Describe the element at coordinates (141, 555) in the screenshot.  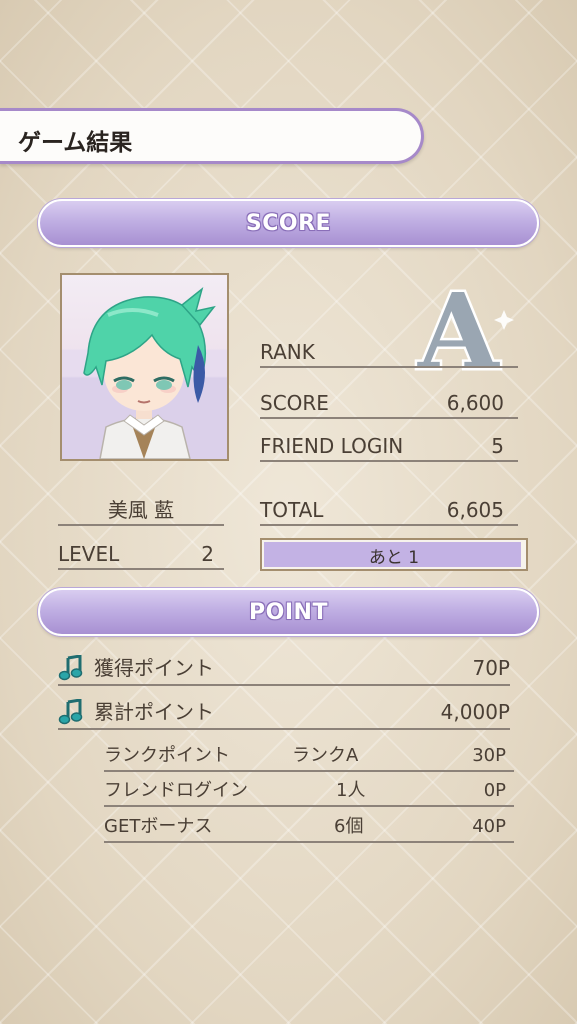
I see `level-row: LEVEL 2` at that location.